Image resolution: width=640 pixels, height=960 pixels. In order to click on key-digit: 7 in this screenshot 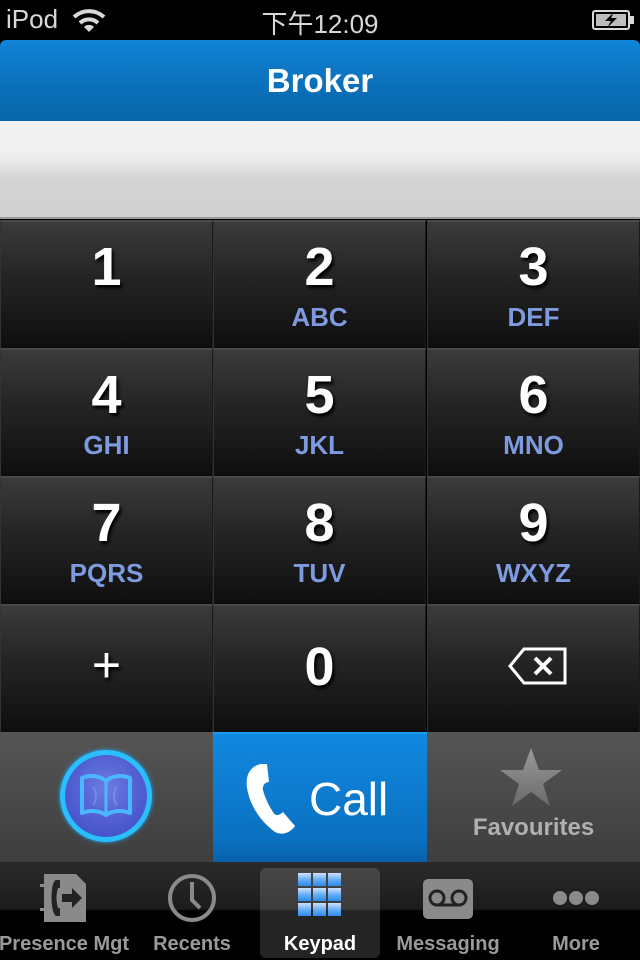, I will do `click(106, 523)`.